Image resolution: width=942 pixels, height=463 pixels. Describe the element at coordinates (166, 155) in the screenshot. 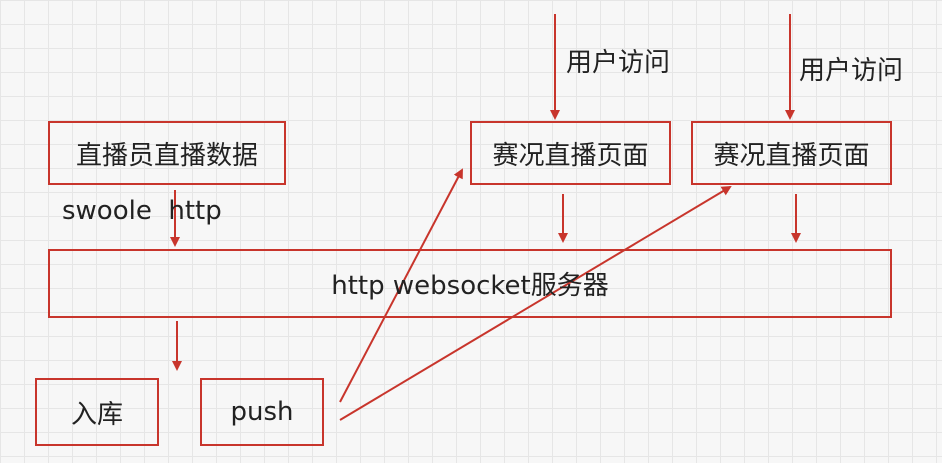

I see `broadcaster-data-label: 直播员直播数据` at that location.